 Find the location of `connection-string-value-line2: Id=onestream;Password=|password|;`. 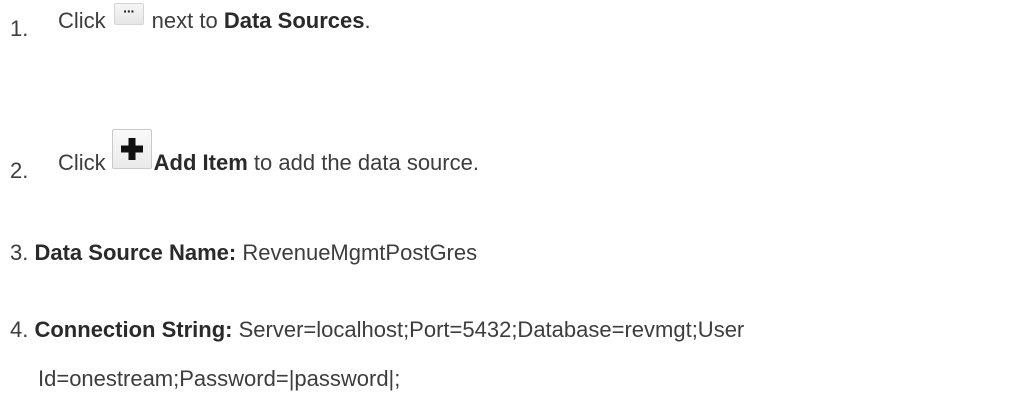

connection-string-value-line2: Id=onestream;Password=|password|; is located at coordinates (219, 378).